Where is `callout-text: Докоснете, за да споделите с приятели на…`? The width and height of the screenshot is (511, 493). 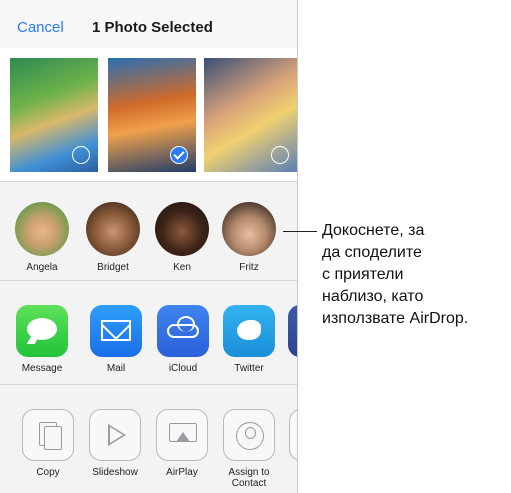
callout-text: Докоснете, за да споделите с приятели на… is located at coordinates (414, 275).